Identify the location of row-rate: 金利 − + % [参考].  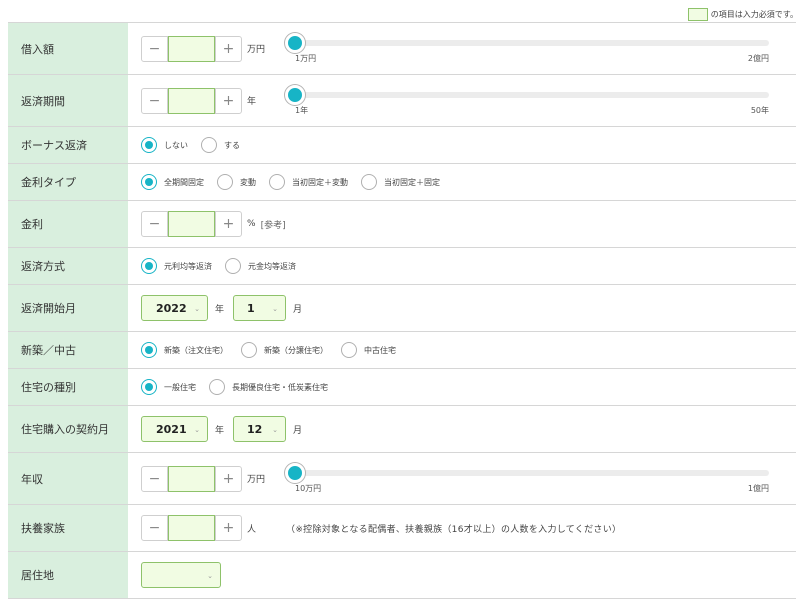
(402, 224).